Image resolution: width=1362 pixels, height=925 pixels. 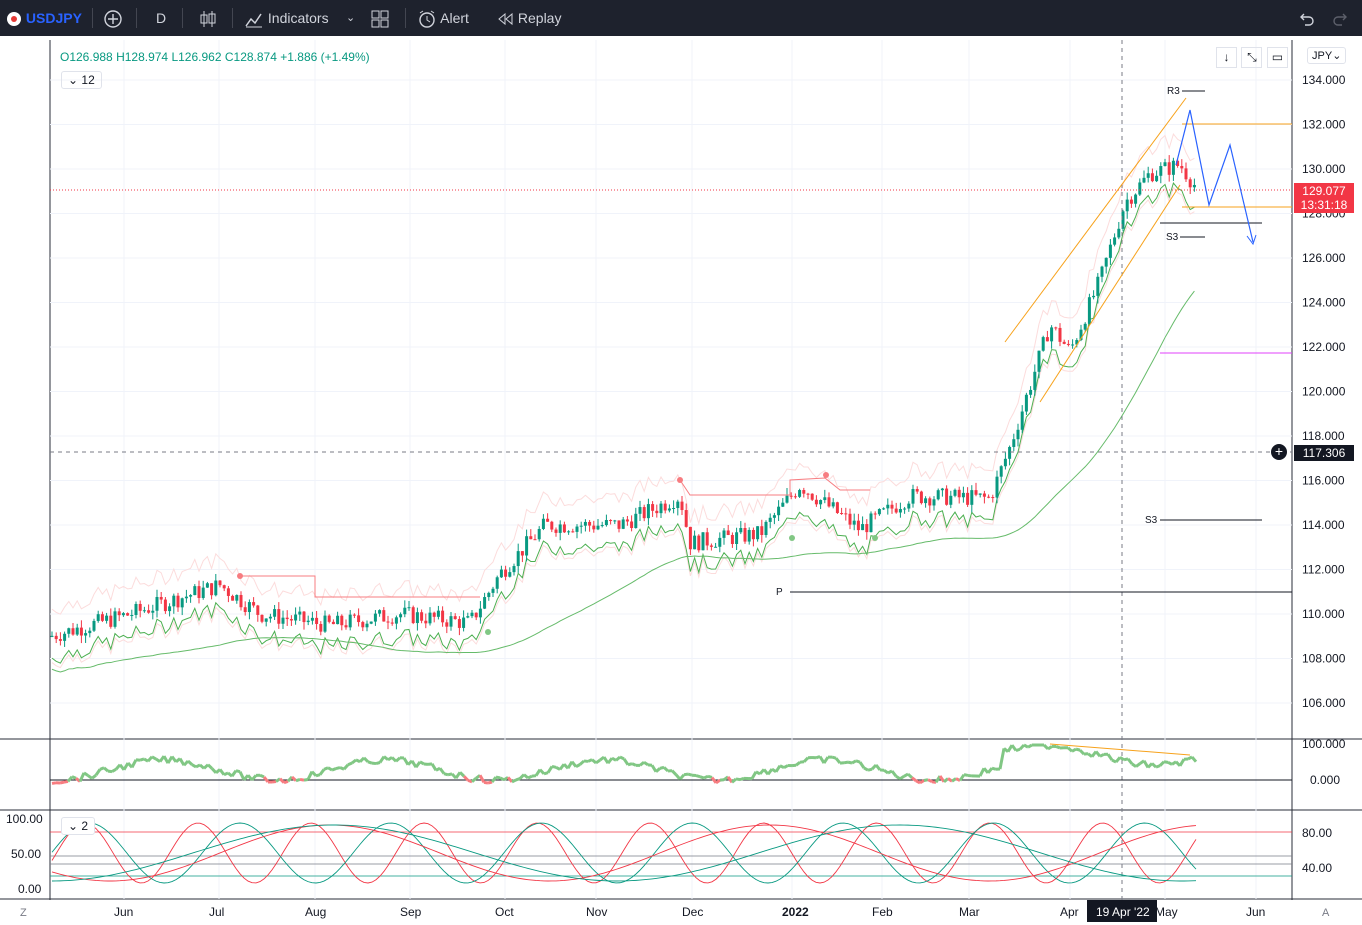 What do you see at coordinates (624, 853) in the screenshot?
I see `osc2-slow-line` at bounding box center [624, 853].